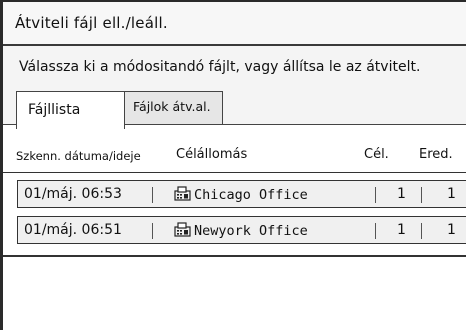 The height and width of the screenshot is (330, 466). I want to click on table-row: 01/máj. 06:53 Chicago Office 1 1, so click(241, 194).